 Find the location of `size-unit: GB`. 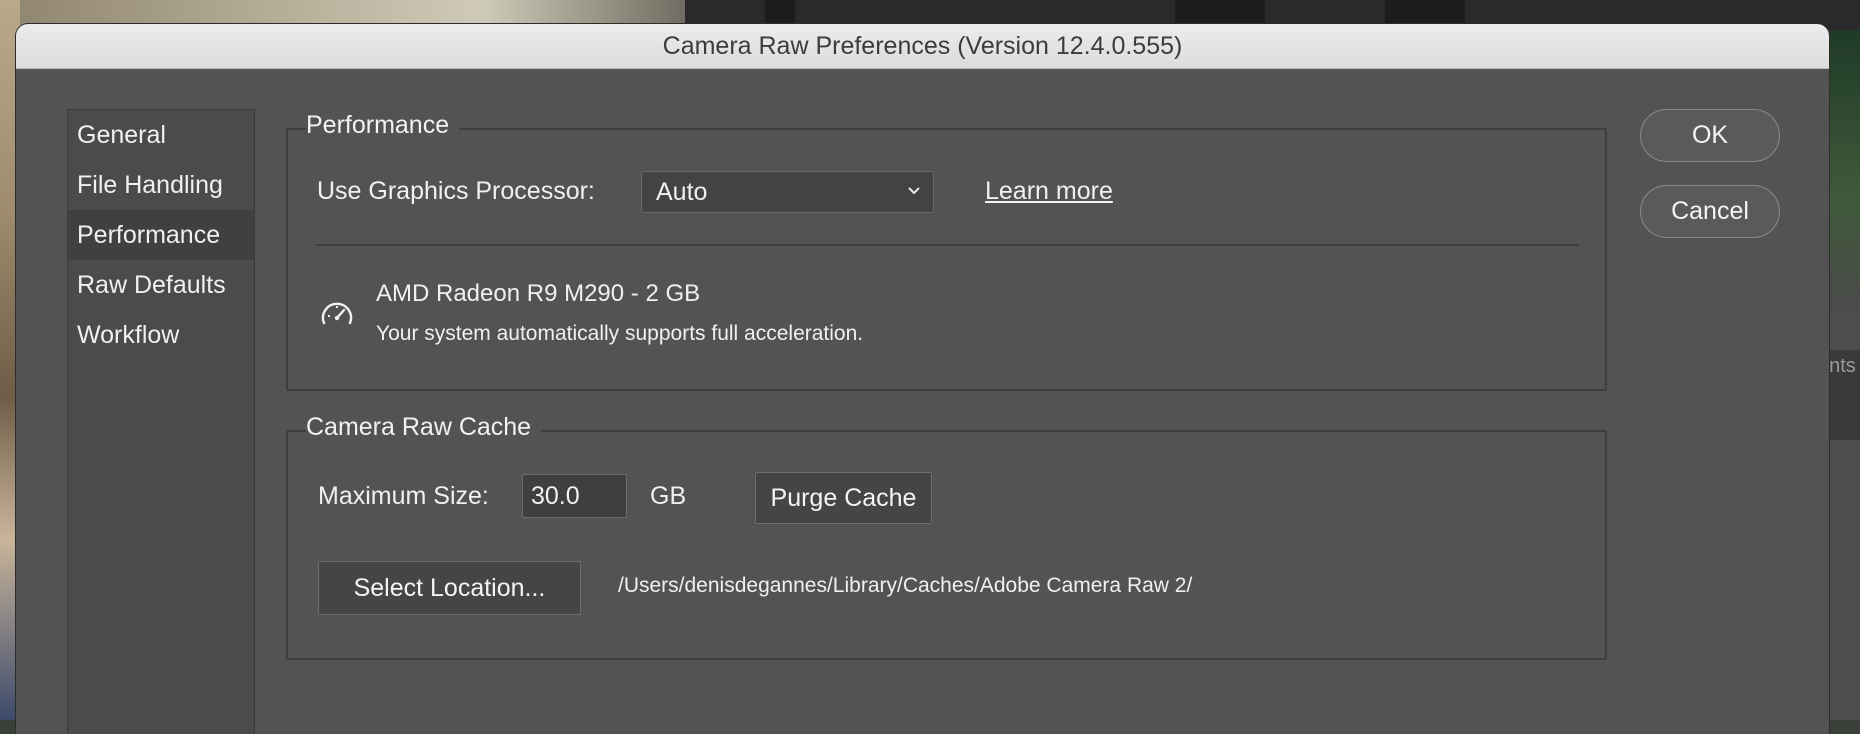

size-unit: GB is located at coordinates (668, 496).